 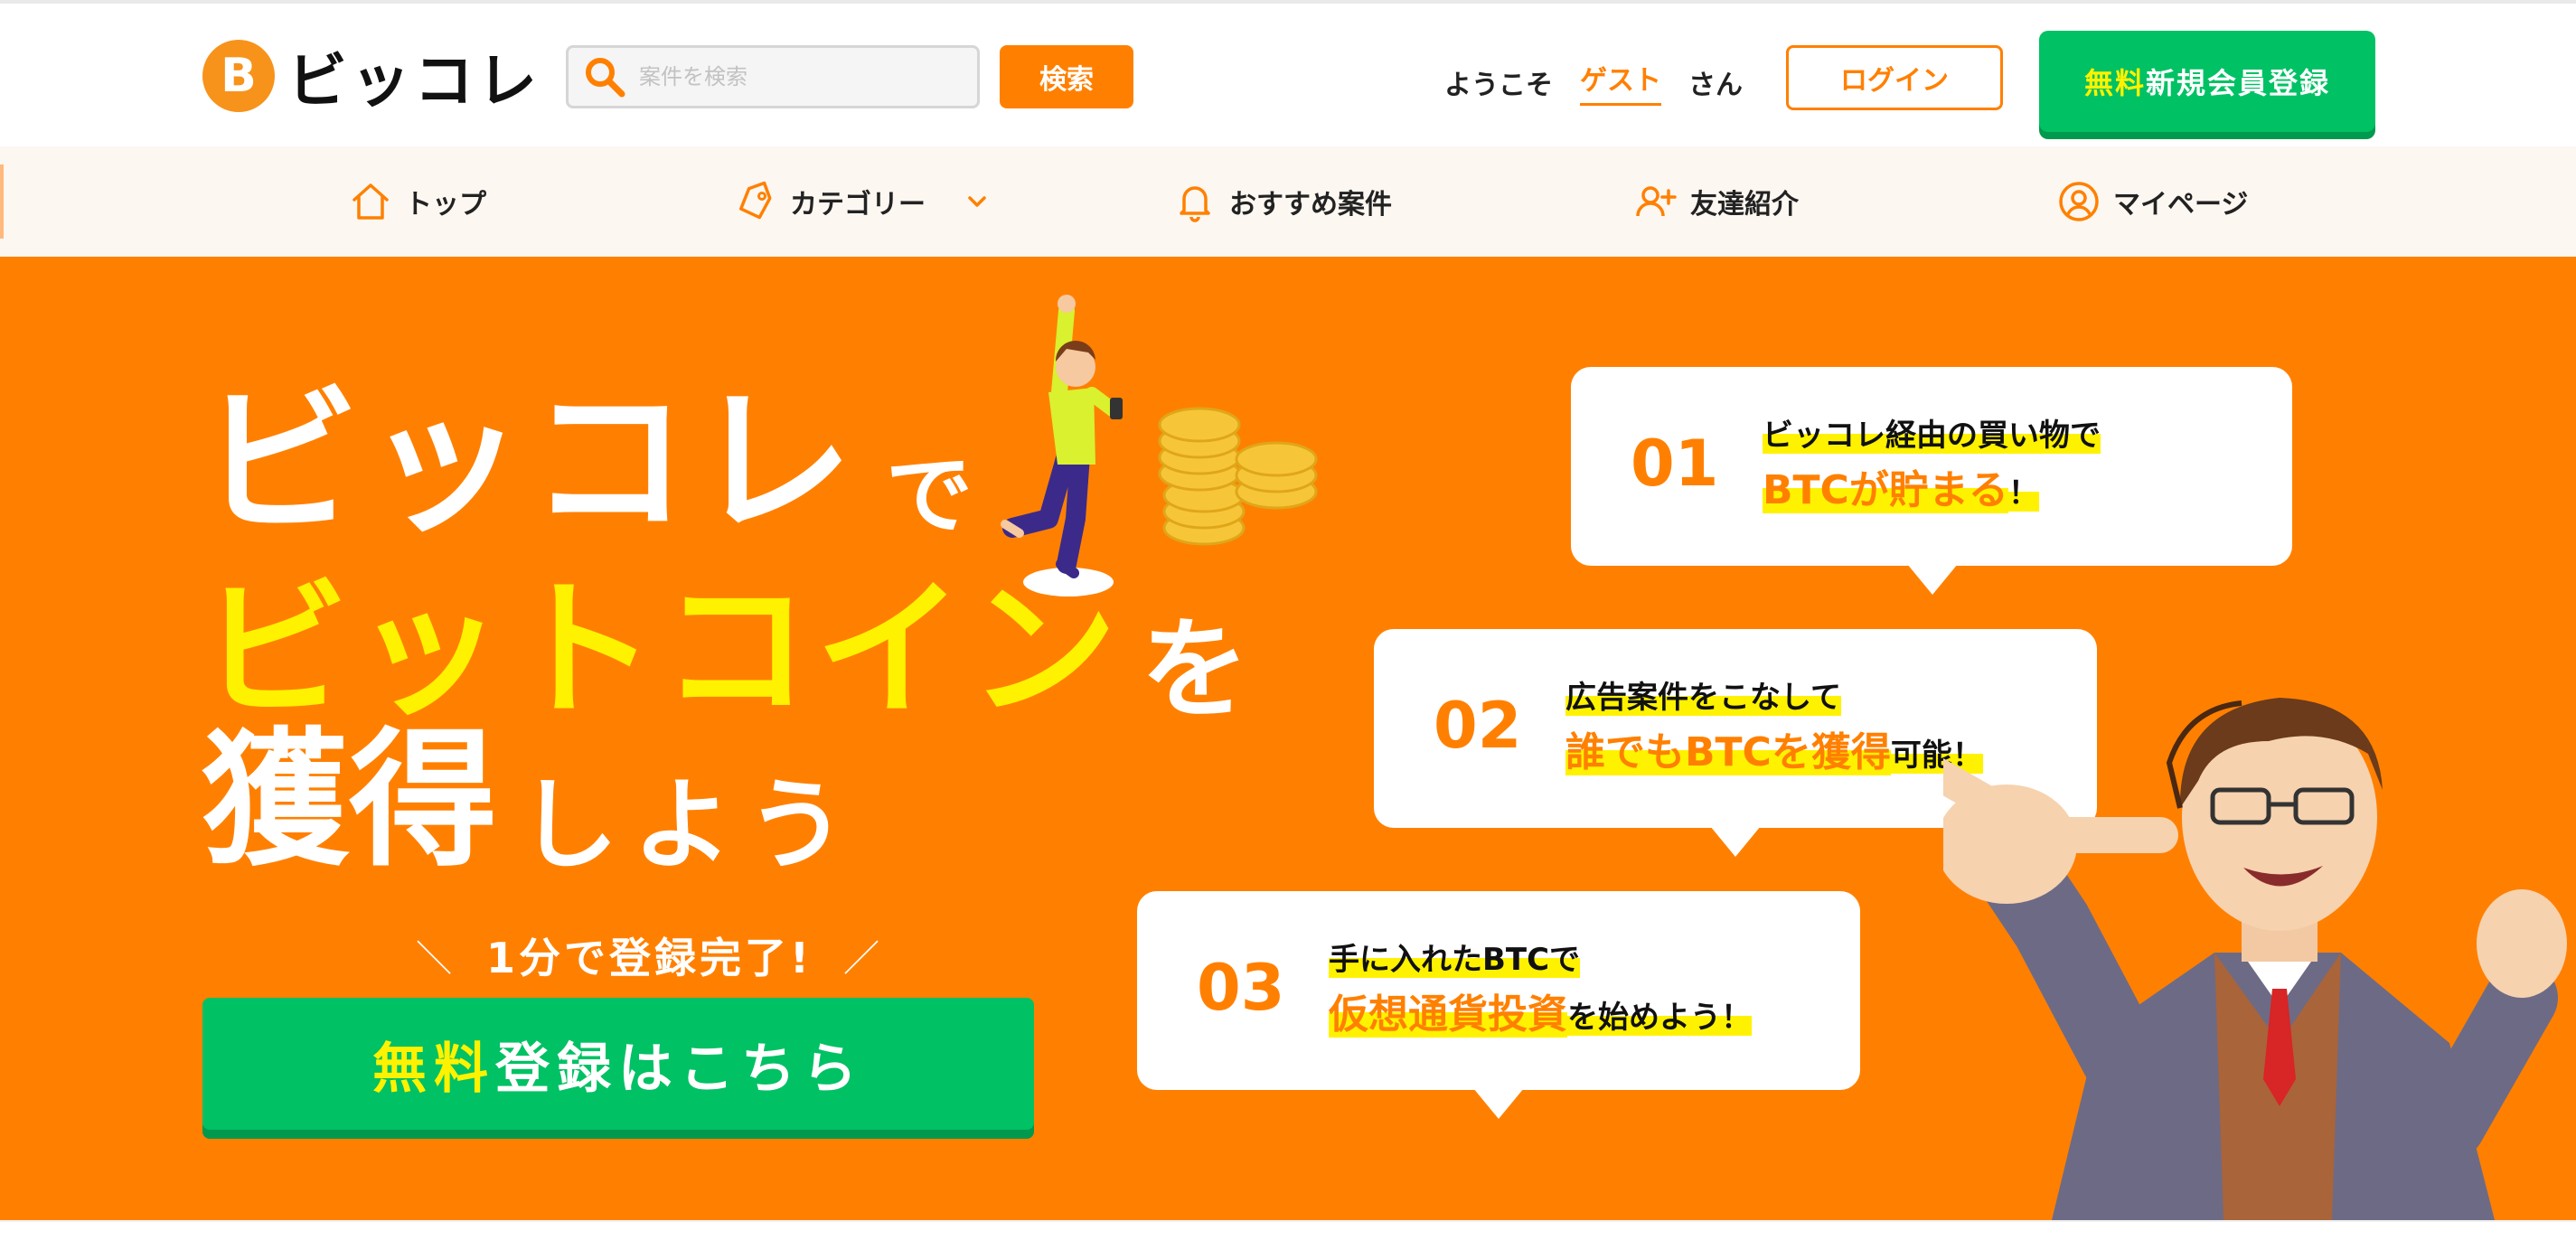 What do you see at coordinates (690, 825) in the screenshot?
I see `hero-lets-text: しよう` at bounding box center [690, 825].